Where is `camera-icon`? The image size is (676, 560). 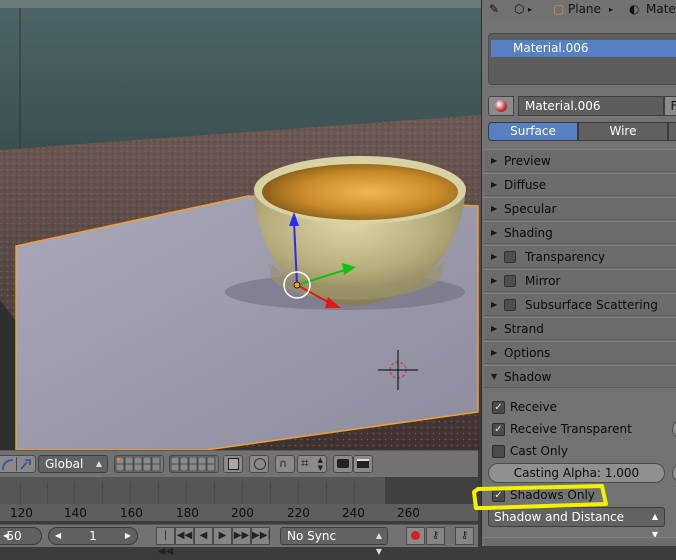
camera-icon is located at coordinates (343, 463).